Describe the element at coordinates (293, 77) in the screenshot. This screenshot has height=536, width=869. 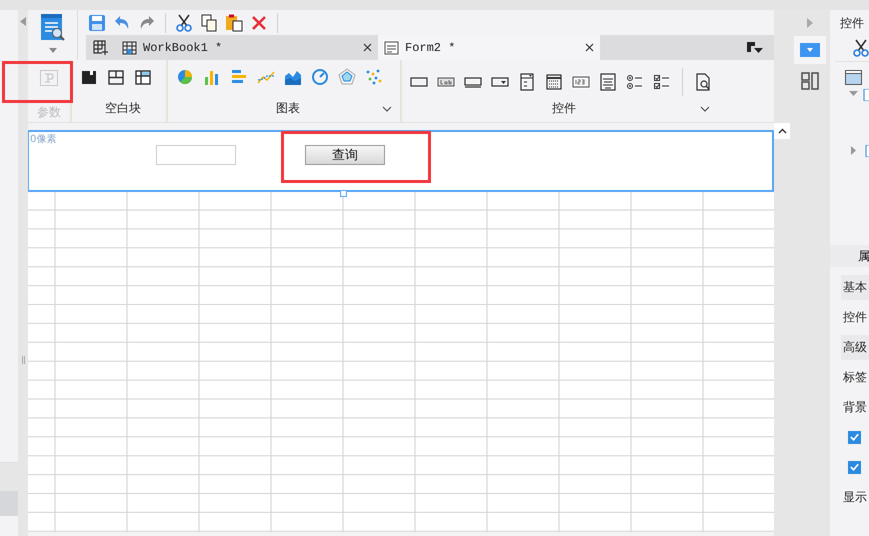
I see `area-chart-icon` at that location.